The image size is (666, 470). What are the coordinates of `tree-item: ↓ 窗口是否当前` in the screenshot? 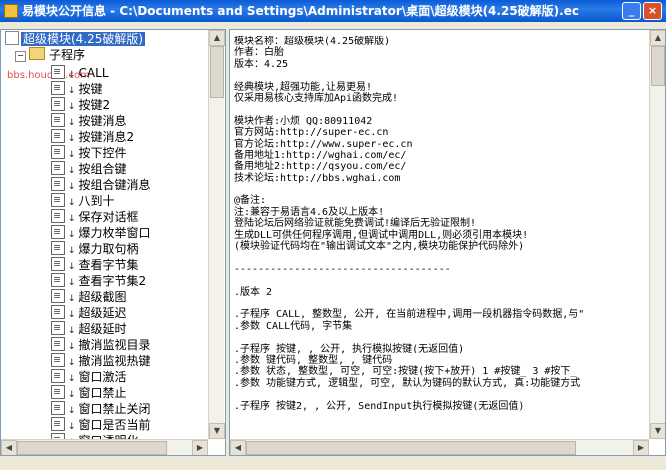 It's located at (101, 425).